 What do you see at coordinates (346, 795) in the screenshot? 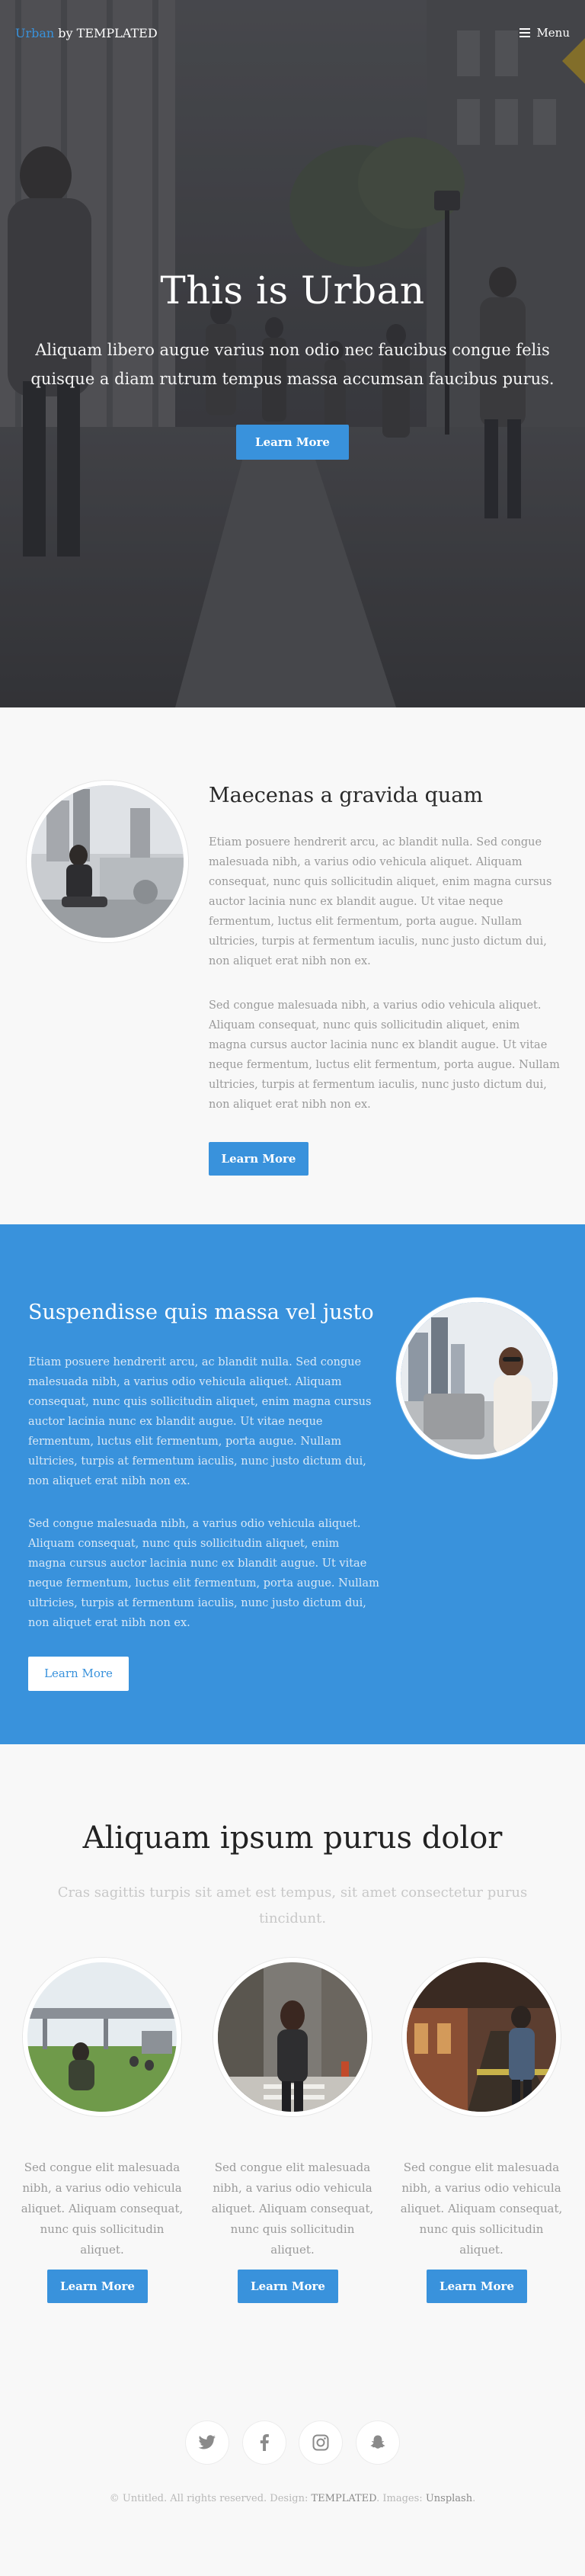
I see `section-one-heading: Maecenas a gravida quam` at bounding box center [346, 795].